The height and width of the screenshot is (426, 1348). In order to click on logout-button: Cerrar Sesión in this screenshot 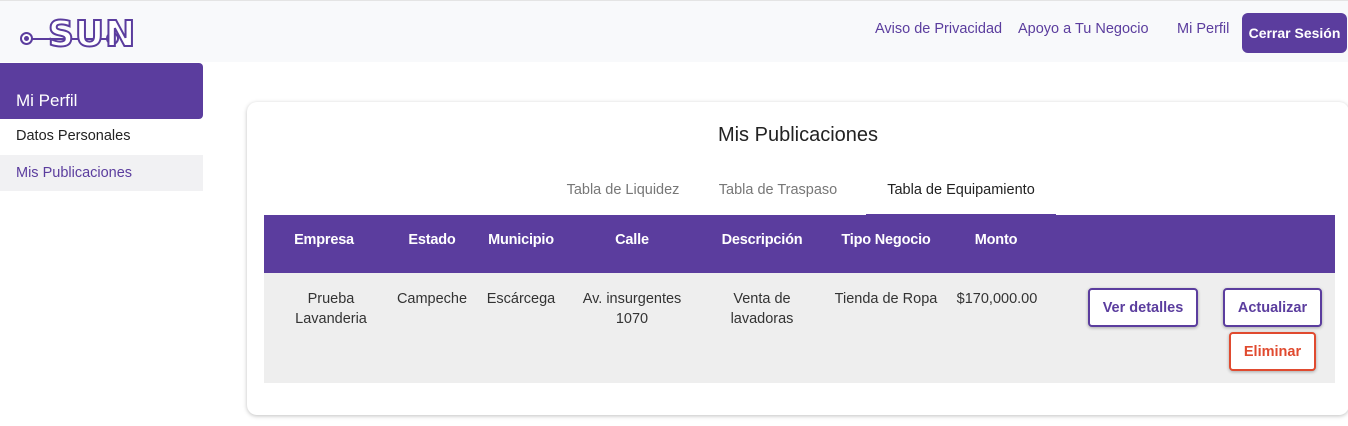, I will do `click(1294, 33)`.